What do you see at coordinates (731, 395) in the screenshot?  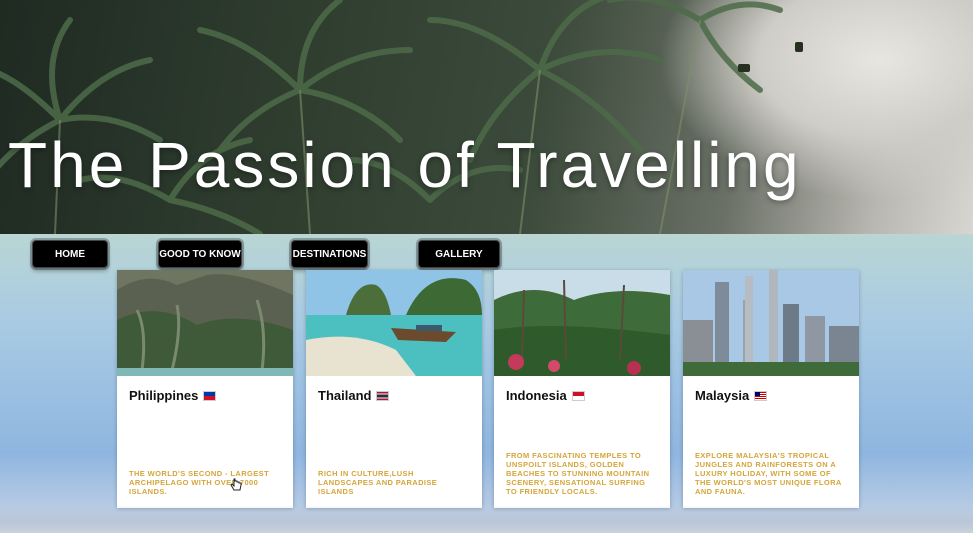 I see `card-title: Malaysia` at bounding box center [731, 395].